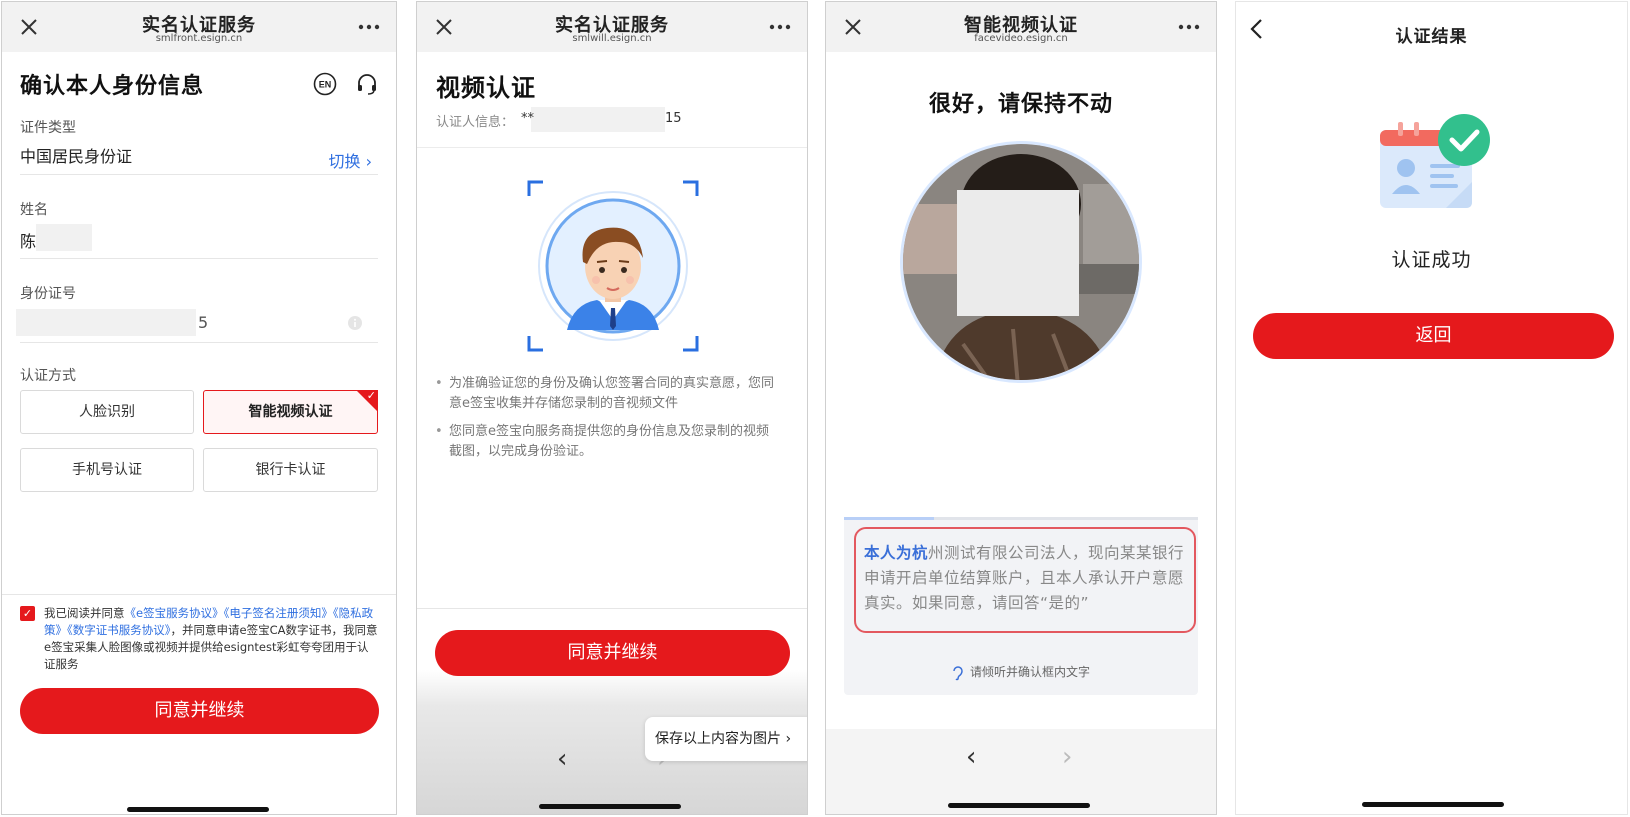 This screenshot has height=817, width=1630. Describe the element at coordinates (1431, 37) in the screenshot. I see `page-title: 认证结果` at that location.